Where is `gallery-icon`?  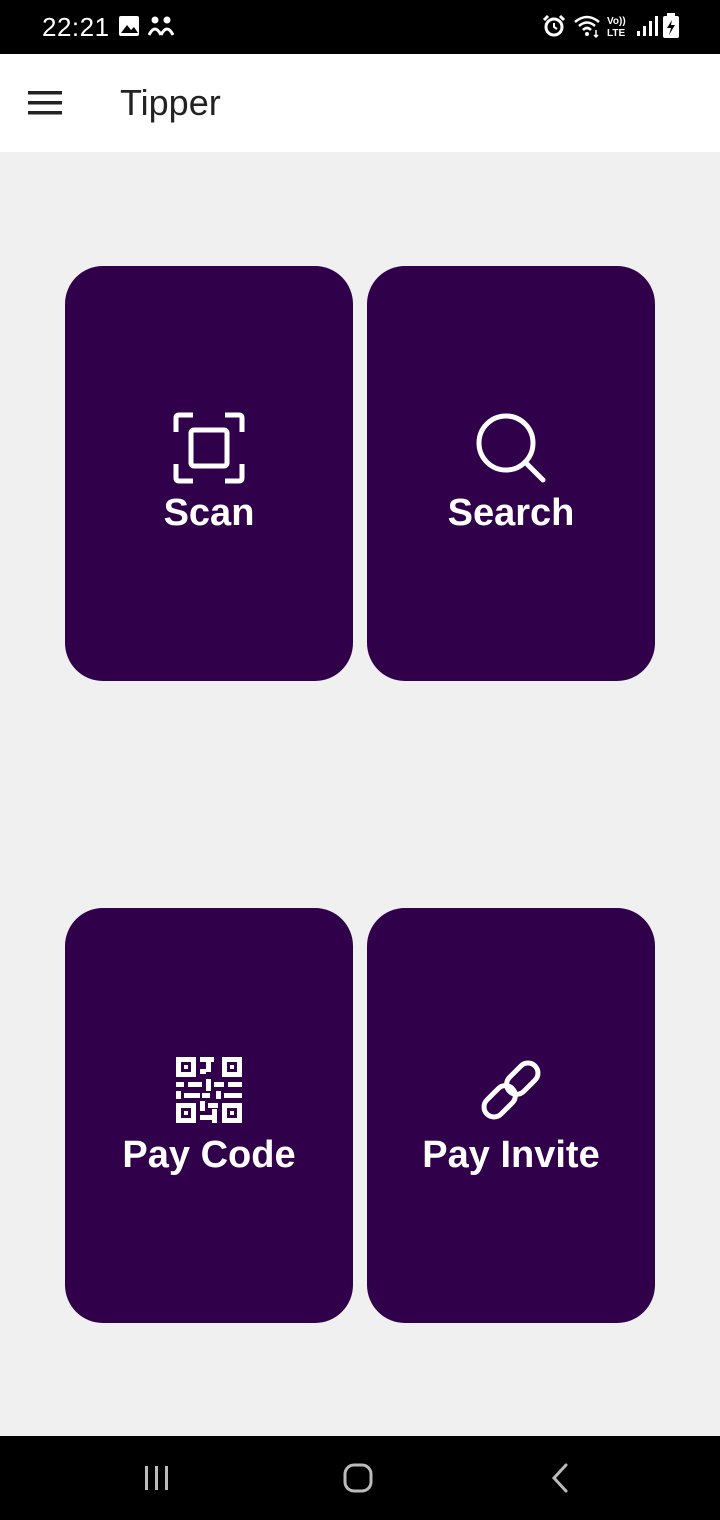 gallery-icon is located at coordinates (129, 28).